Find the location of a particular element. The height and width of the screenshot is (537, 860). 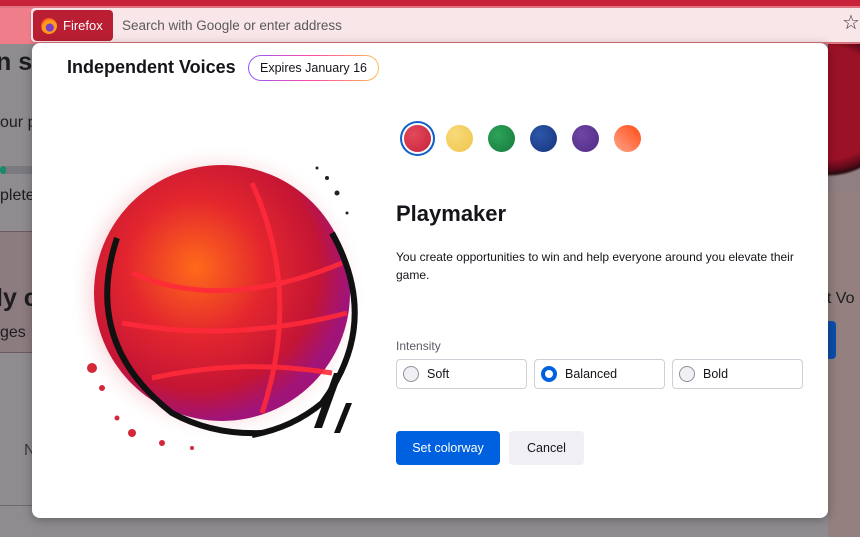

swatch-yellow-circle is located at coordinates (459, 138).